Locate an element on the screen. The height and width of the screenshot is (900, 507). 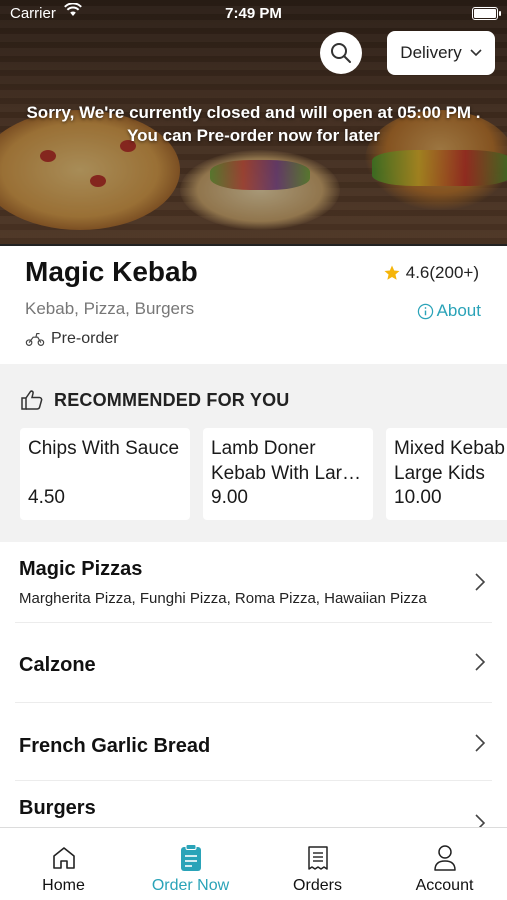
thumbs-up-icon is located at coordinates (32, 400).